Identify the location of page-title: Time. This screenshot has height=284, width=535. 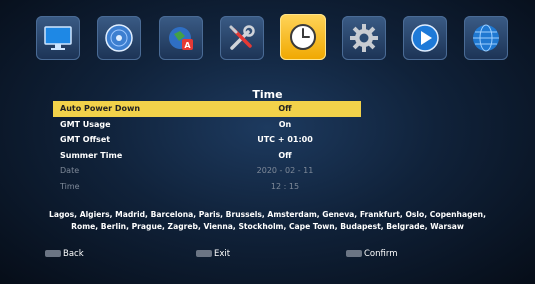
(267, 94).